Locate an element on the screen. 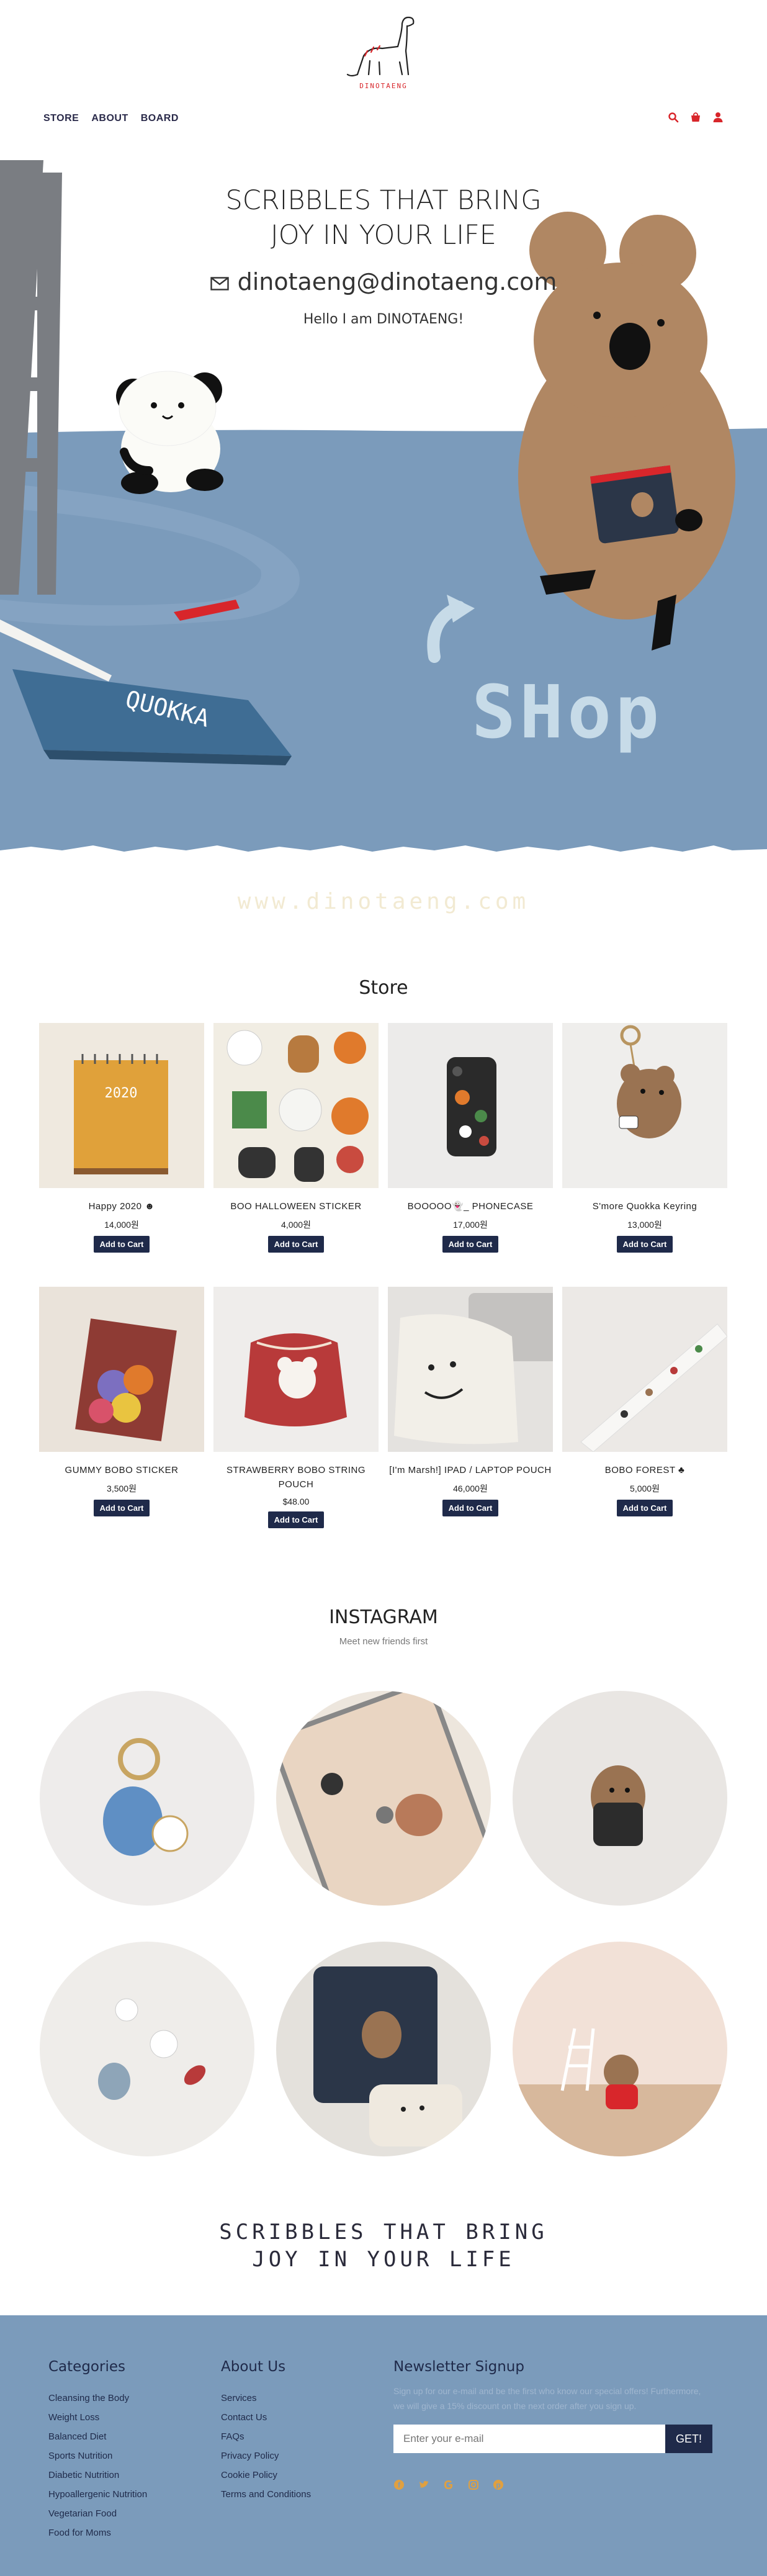  product-price: 5,000원 is located at coordinates (645, 1488).